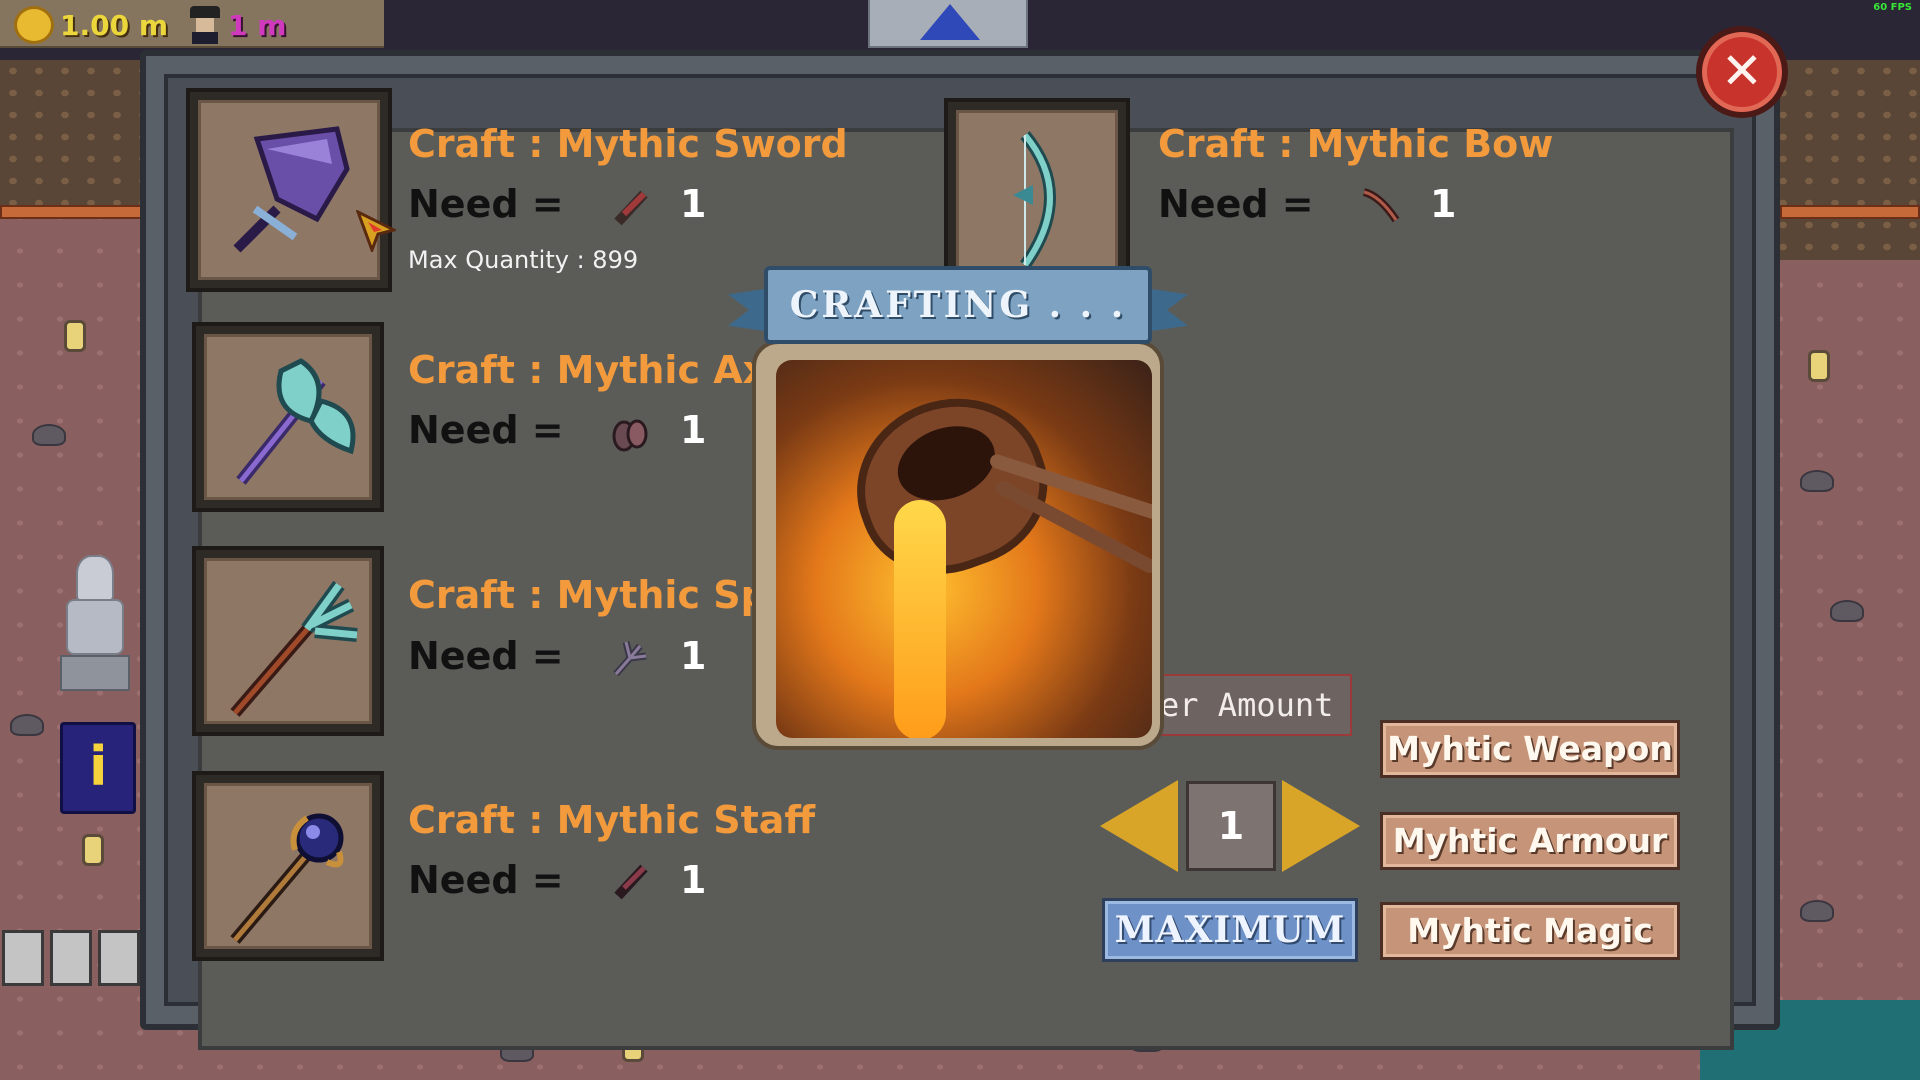  Describe the element at coordinates (70, 960) in the screenshot. I see `mine-carts` at that location.